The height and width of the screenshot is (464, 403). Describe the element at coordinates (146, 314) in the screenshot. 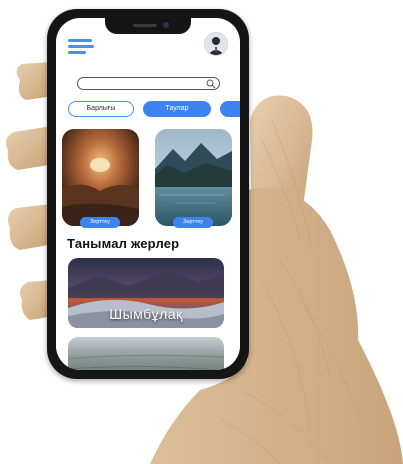

I see `popular-place-label: Шымбұлақ` at that location.